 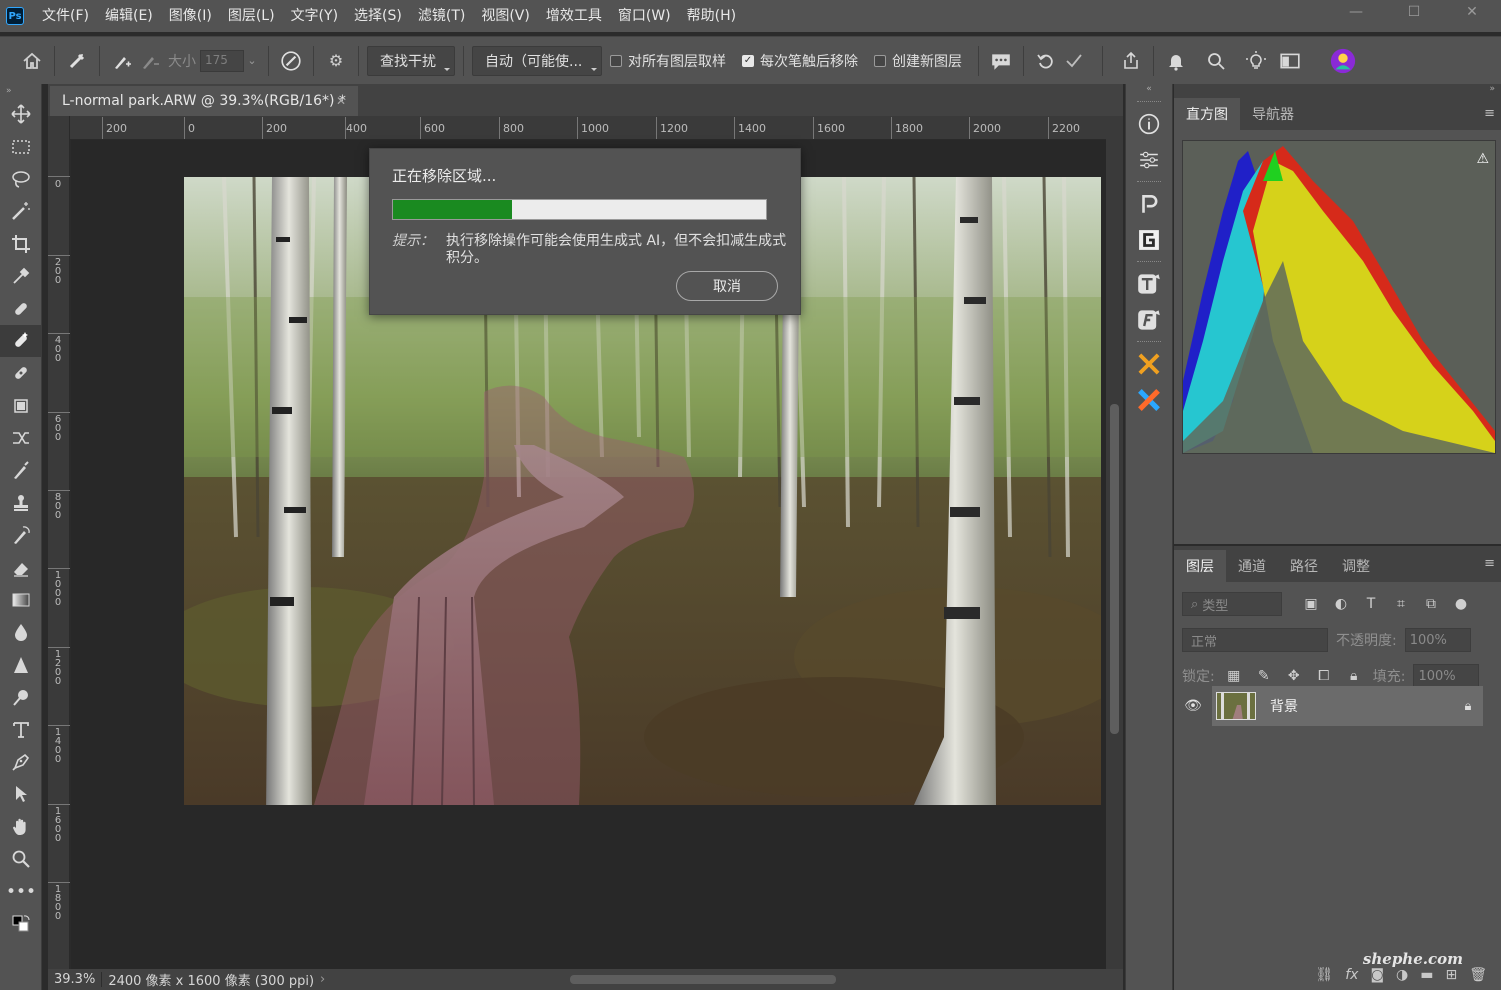 What do you see at coordinates (1468, 706) in the screenshot?
I see `lock-icon: 🔒︎` at bounding box center [1468, 706].